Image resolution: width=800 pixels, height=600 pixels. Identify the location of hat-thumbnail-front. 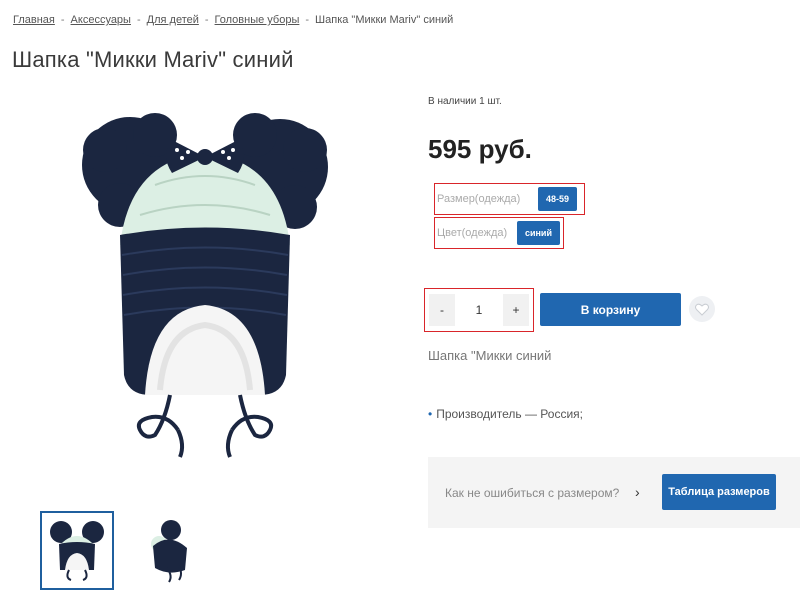
(77, 550).